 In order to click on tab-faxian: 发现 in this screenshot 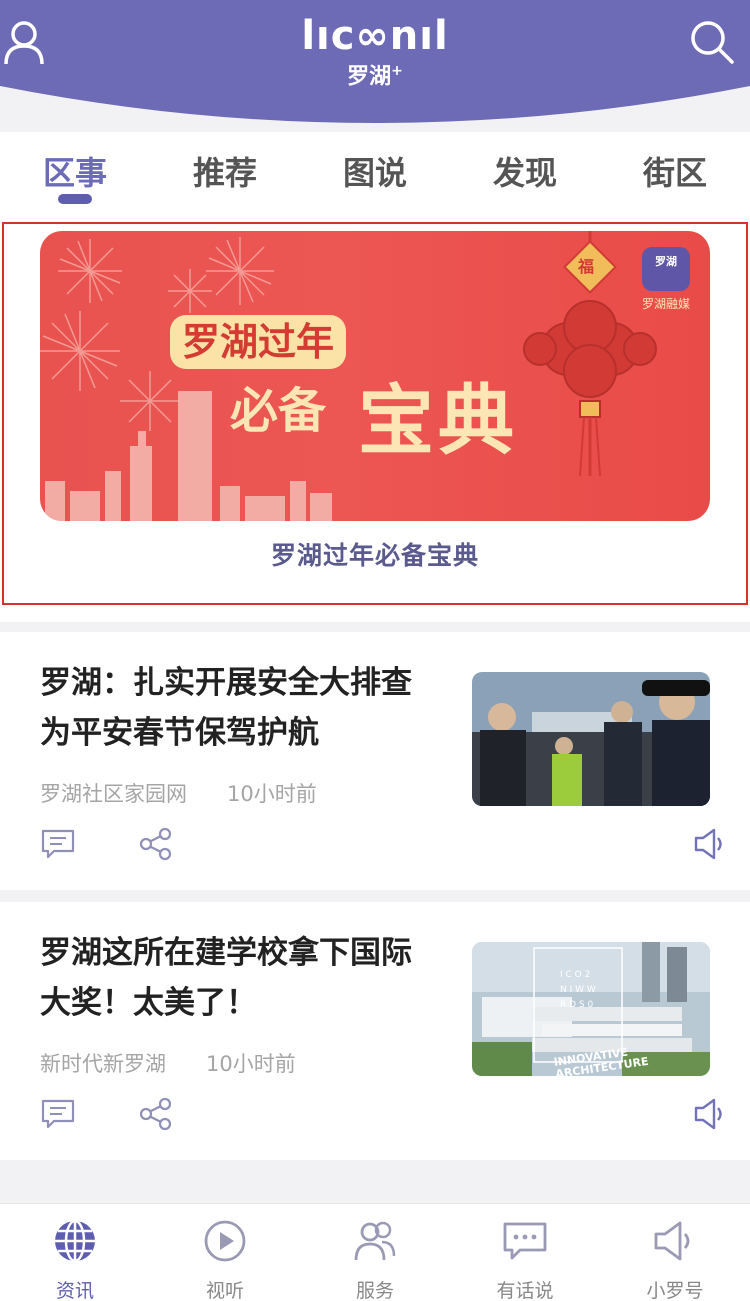, I will do `click(525, 171)`.